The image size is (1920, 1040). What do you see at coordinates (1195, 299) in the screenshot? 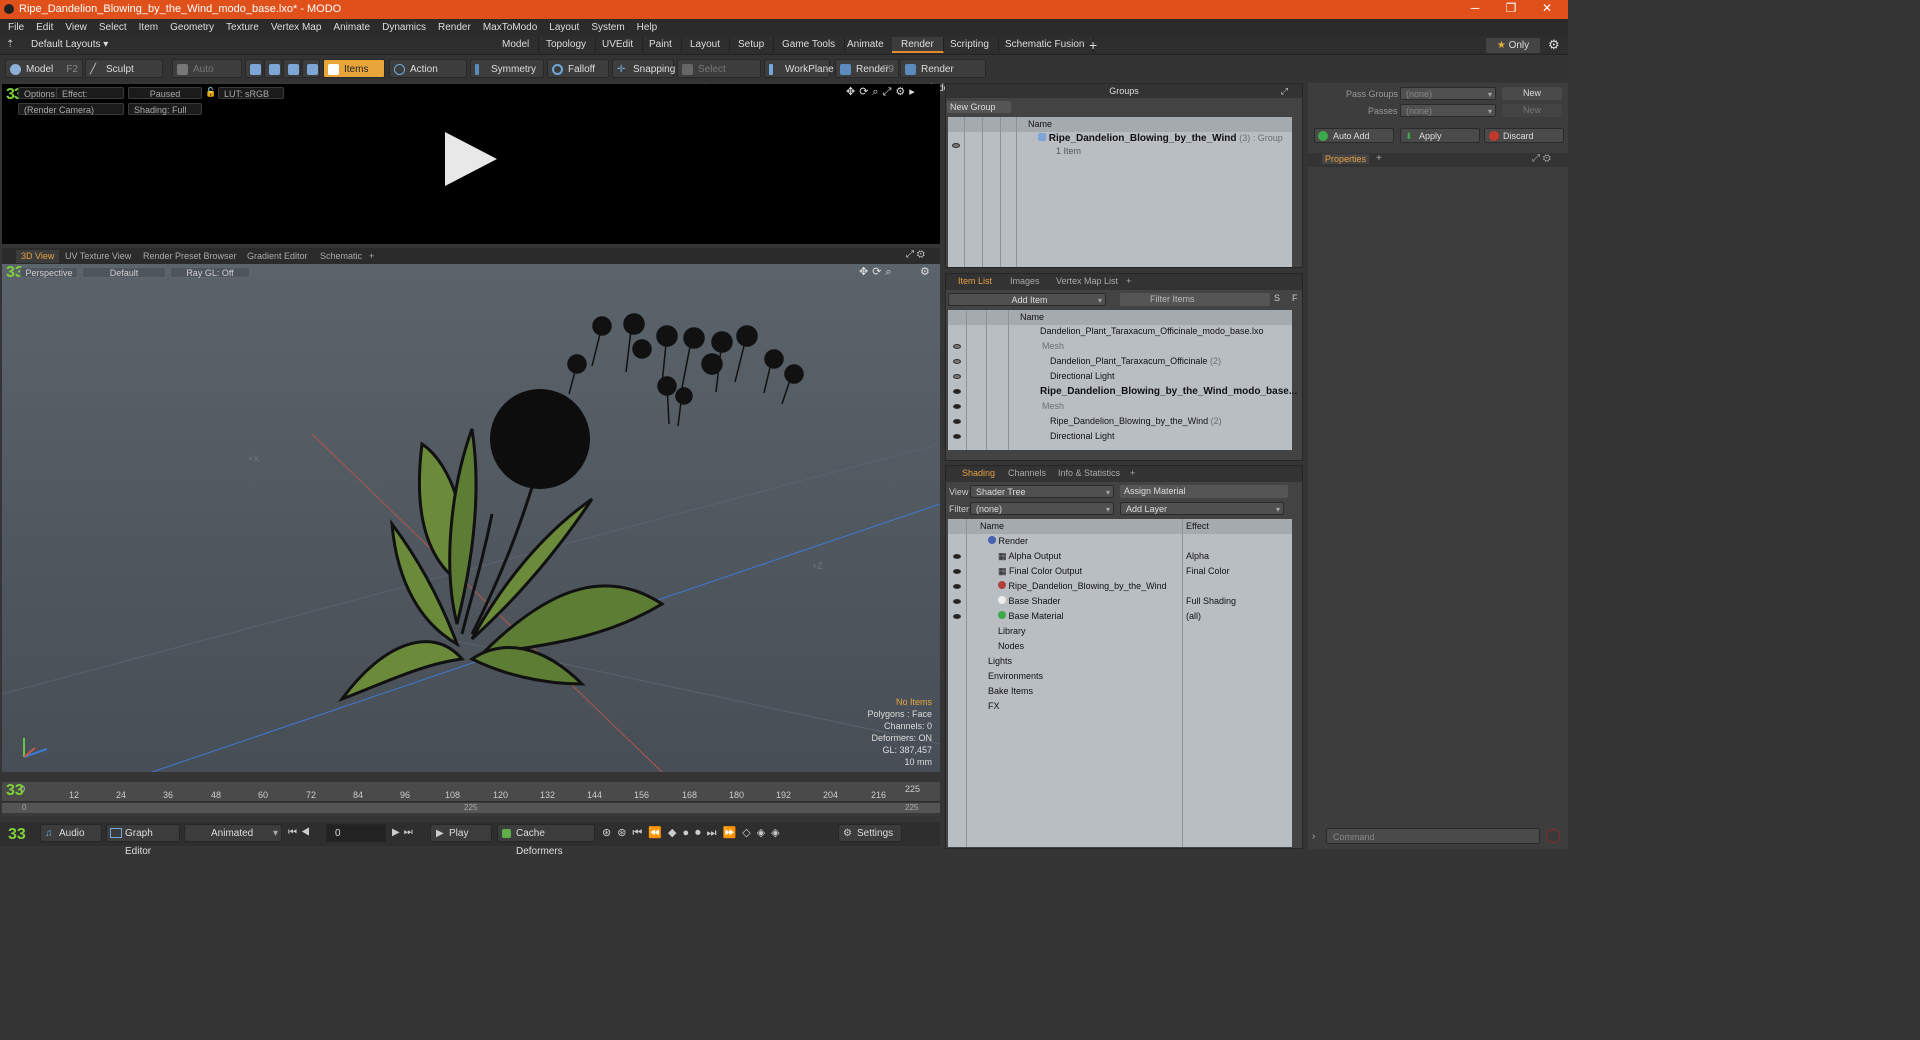
I see `filter-items-input: Filter Items` at bounding box center [1195, 299].